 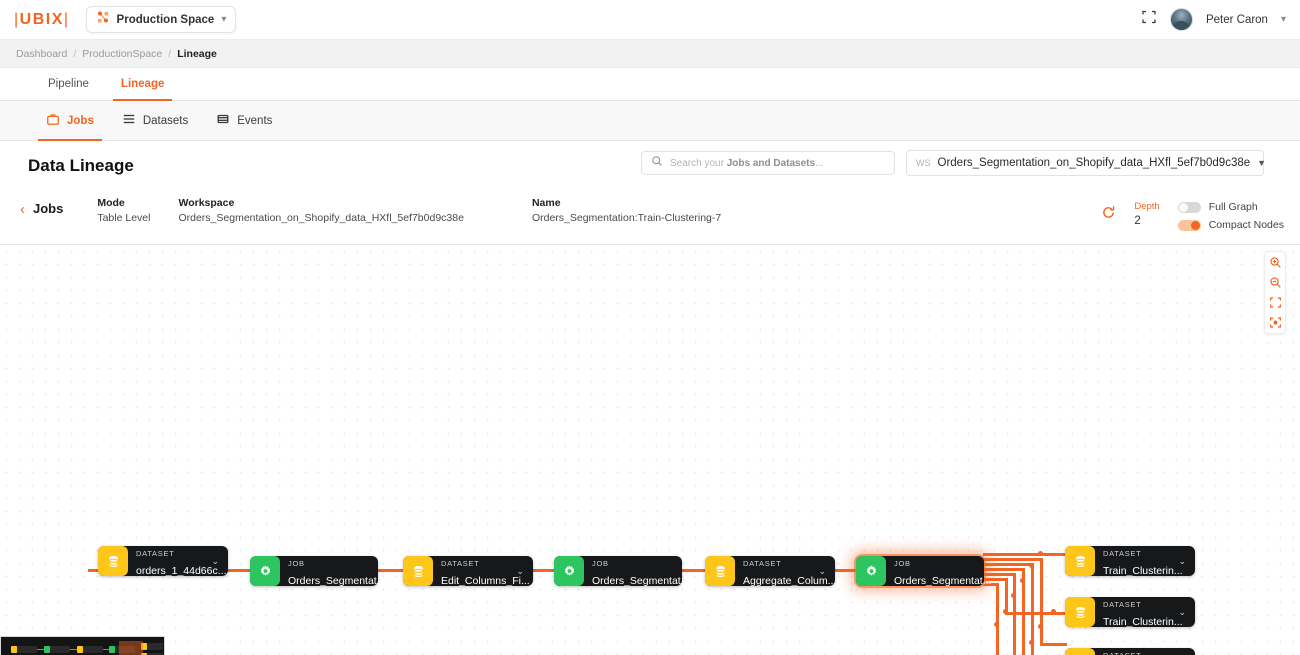 I want to click on graph-node-dataset: DATASET orders_1_44d66c... ⌄, so click(x=163, y=561).